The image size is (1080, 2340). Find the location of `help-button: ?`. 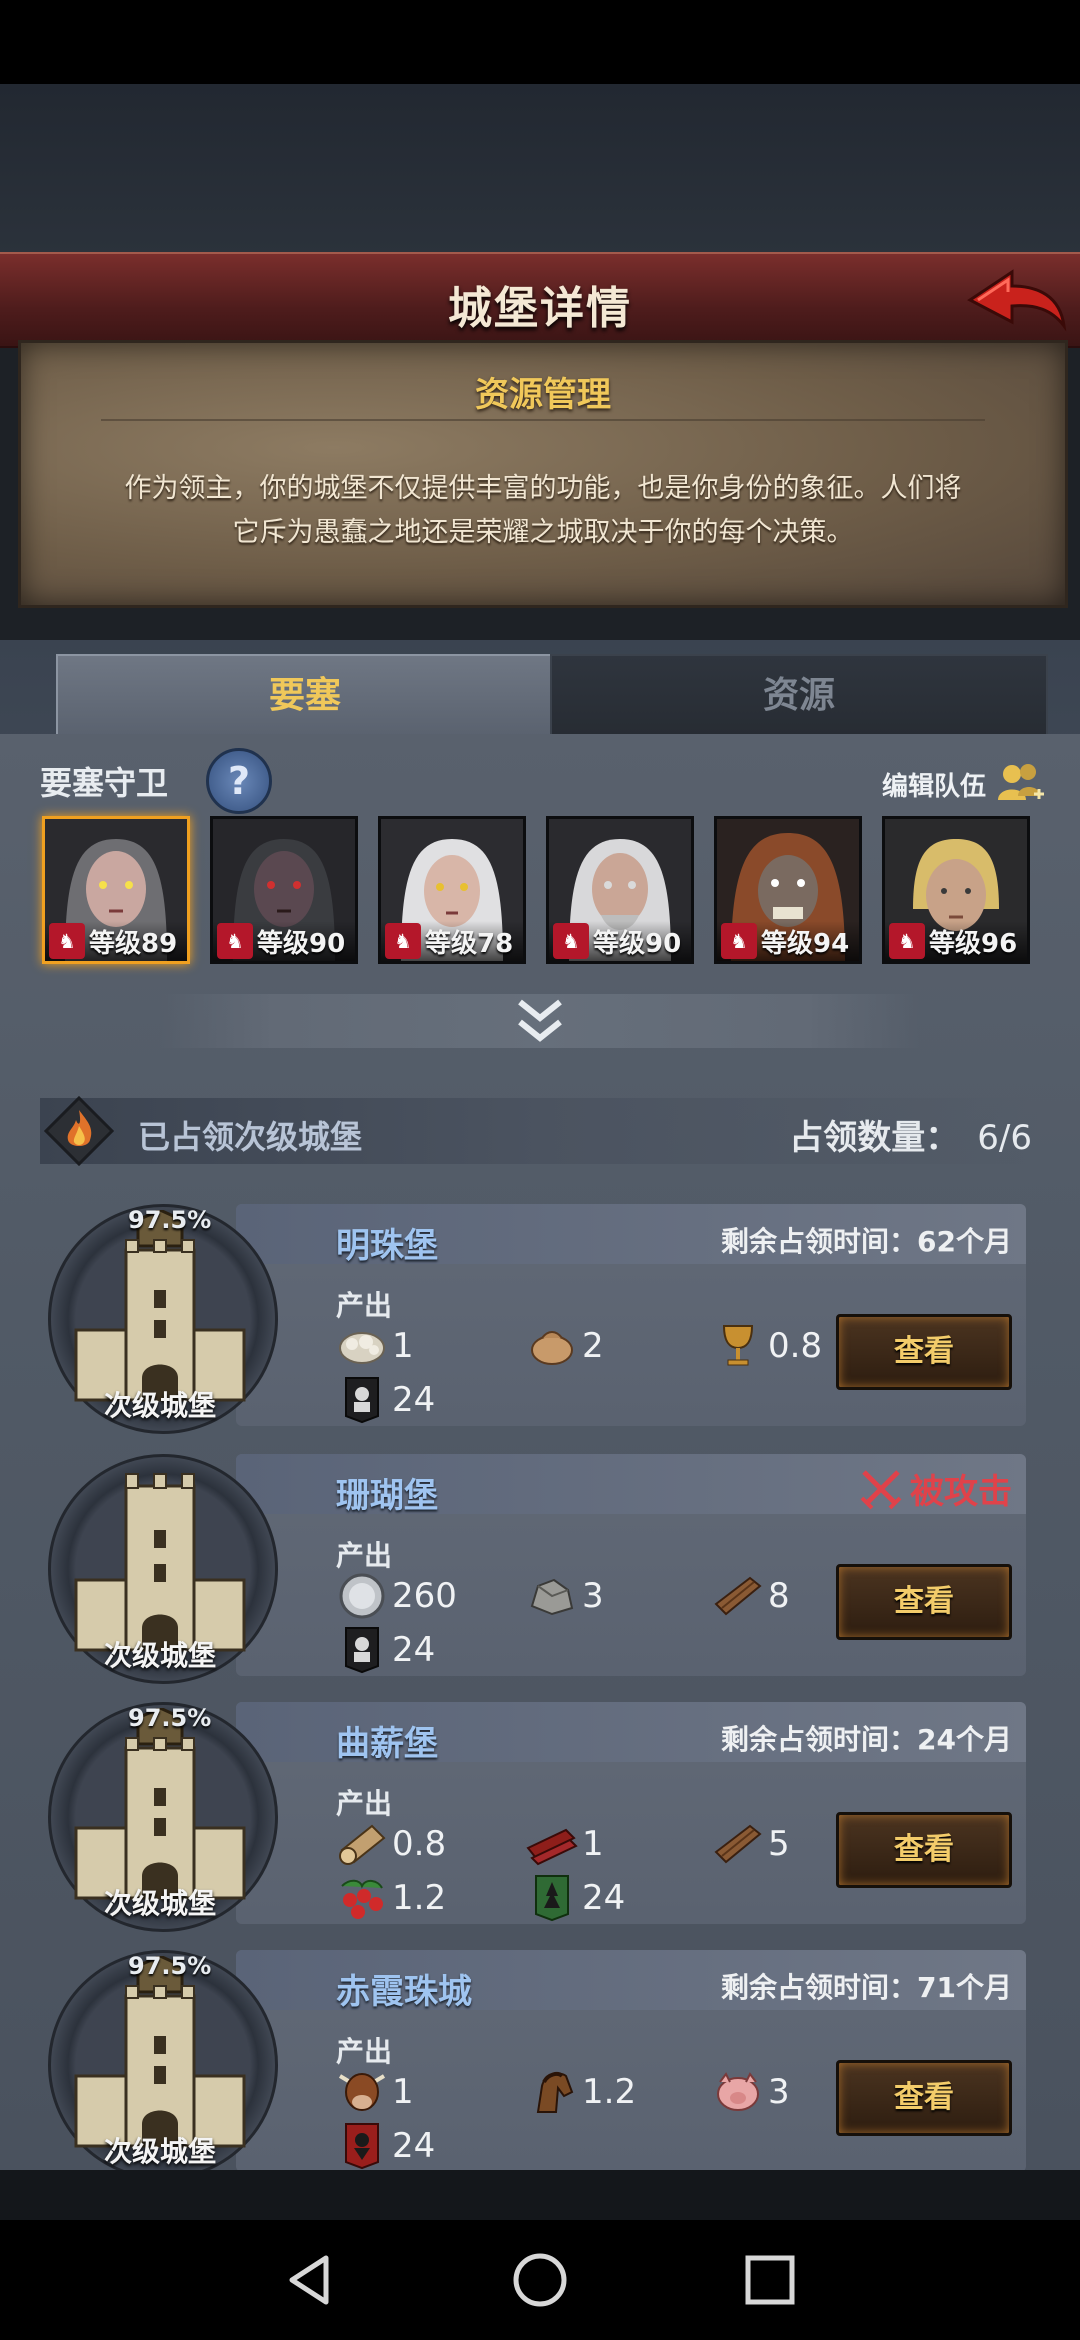

help-button: ? is located at coordinates (239, 781).